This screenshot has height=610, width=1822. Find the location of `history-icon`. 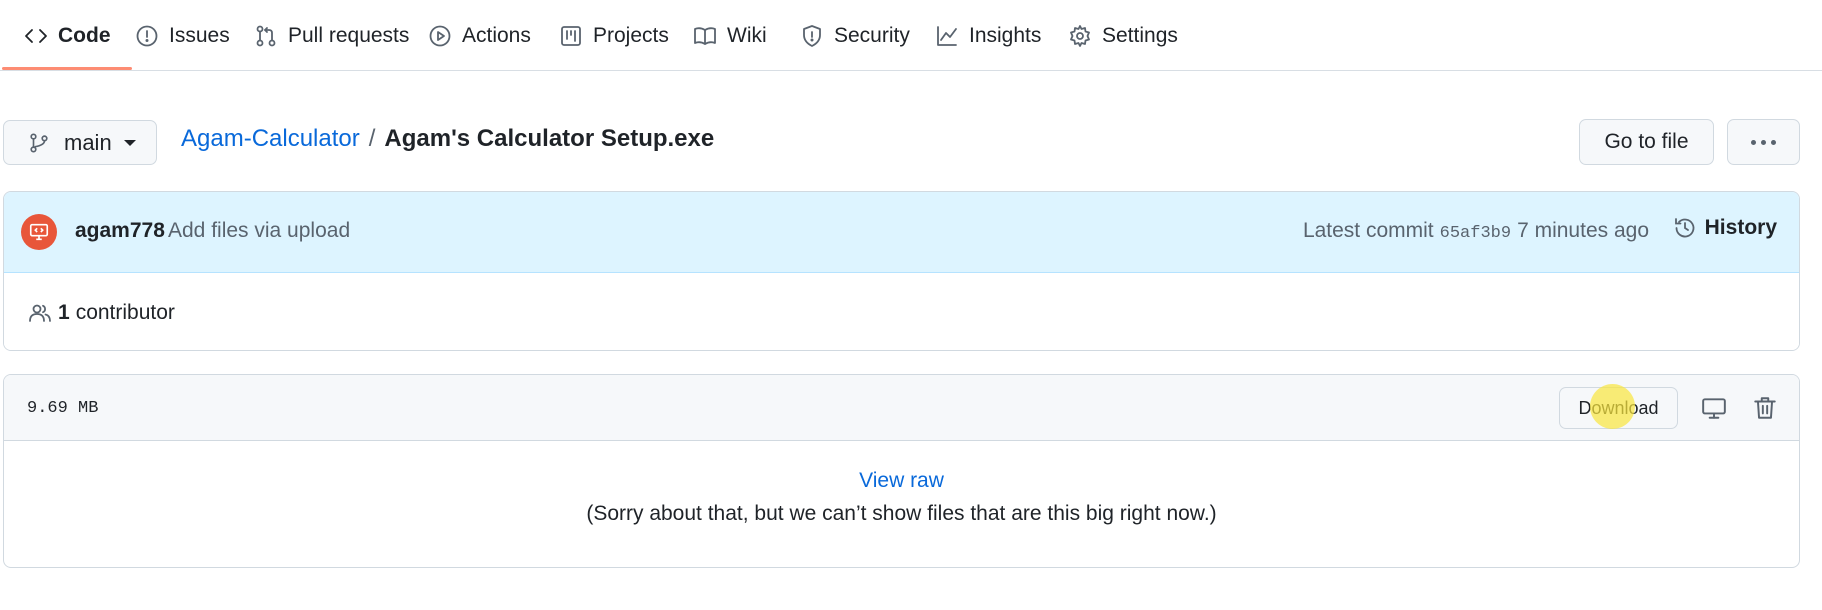

history-icon is located at coordinates (1684, 228).